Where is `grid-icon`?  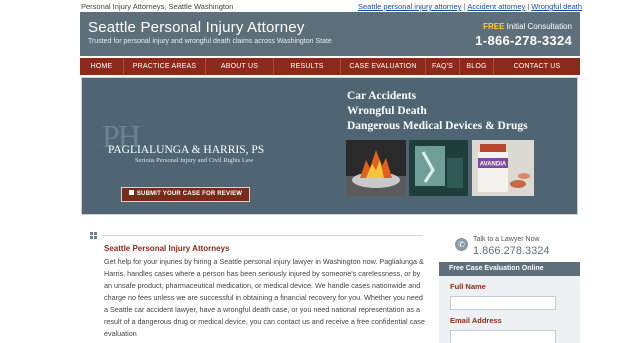 grid-icon is located at coordinates (93, 235).